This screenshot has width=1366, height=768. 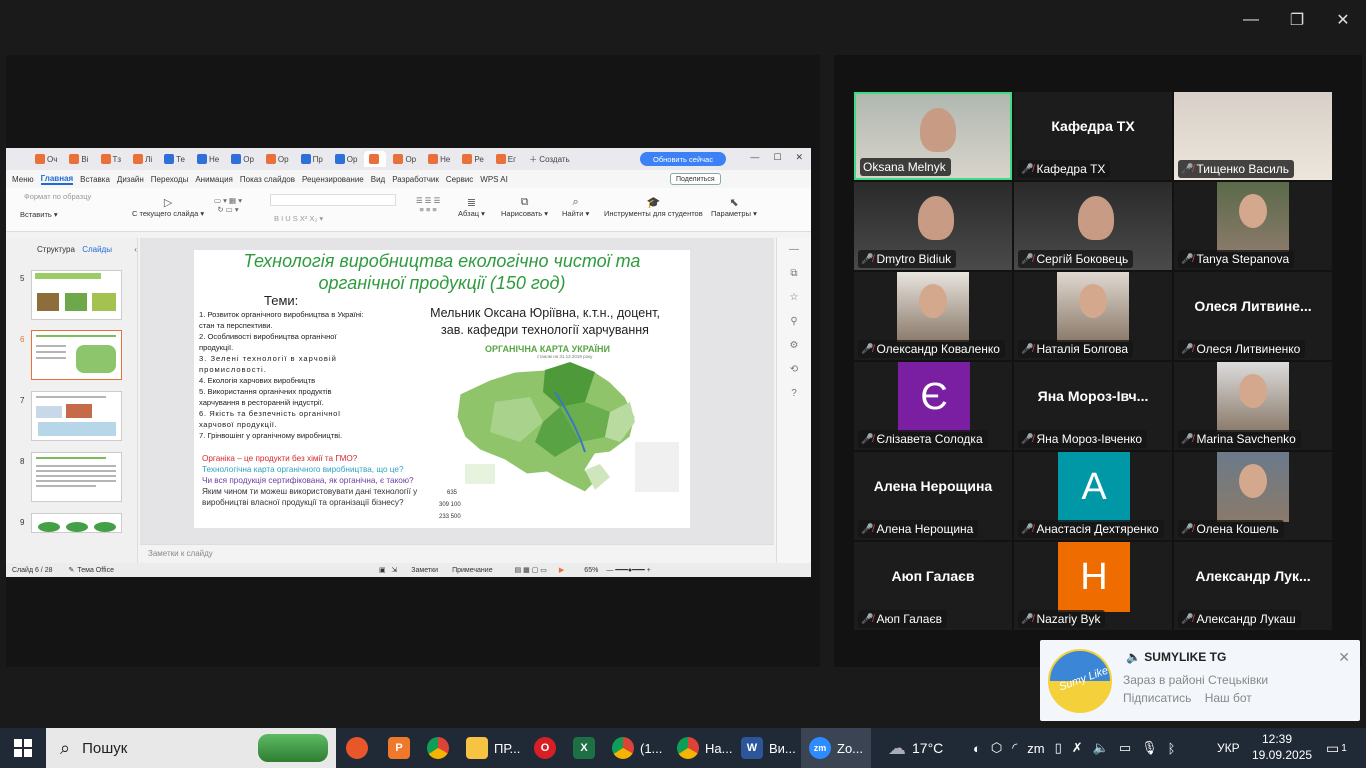 What do you see at coordinates (531, 570) in the screenshot?
I see `view-buttons: ▤ ▦ ▢ ▭` at bounding box center [531, 570].